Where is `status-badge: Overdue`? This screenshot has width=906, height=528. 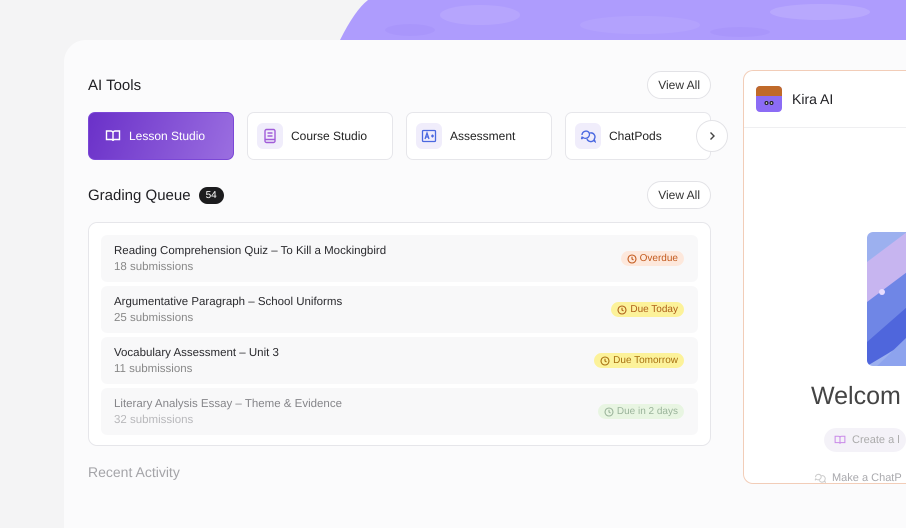
status-badge: Overdue is located at coordinates (652, 258).